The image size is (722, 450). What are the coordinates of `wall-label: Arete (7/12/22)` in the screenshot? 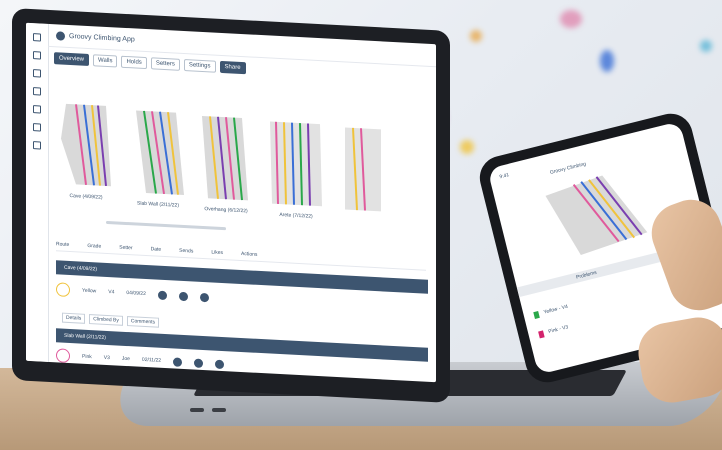 It's located at (296, 216).